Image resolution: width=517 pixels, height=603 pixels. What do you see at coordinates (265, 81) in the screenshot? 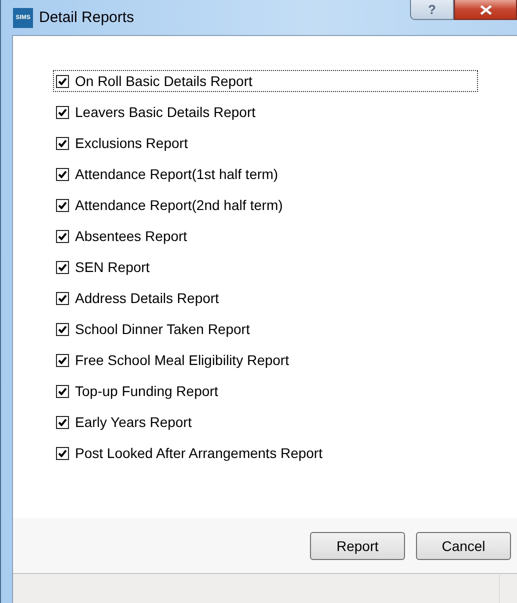
I see `report-checkbox-row: On Roll Basic Details Report` at bounding box center [265, 81].